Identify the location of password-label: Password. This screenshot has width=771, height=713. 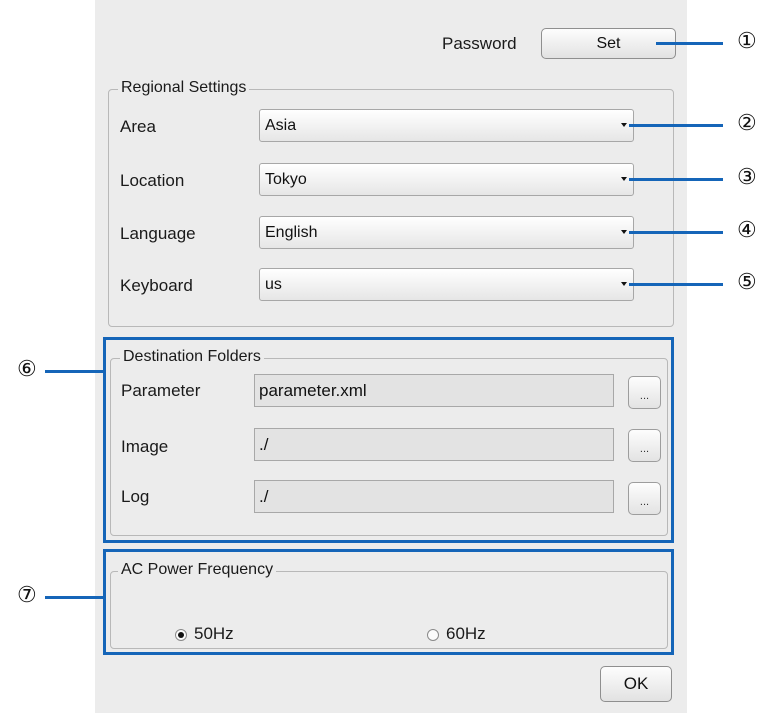
(479, 43).